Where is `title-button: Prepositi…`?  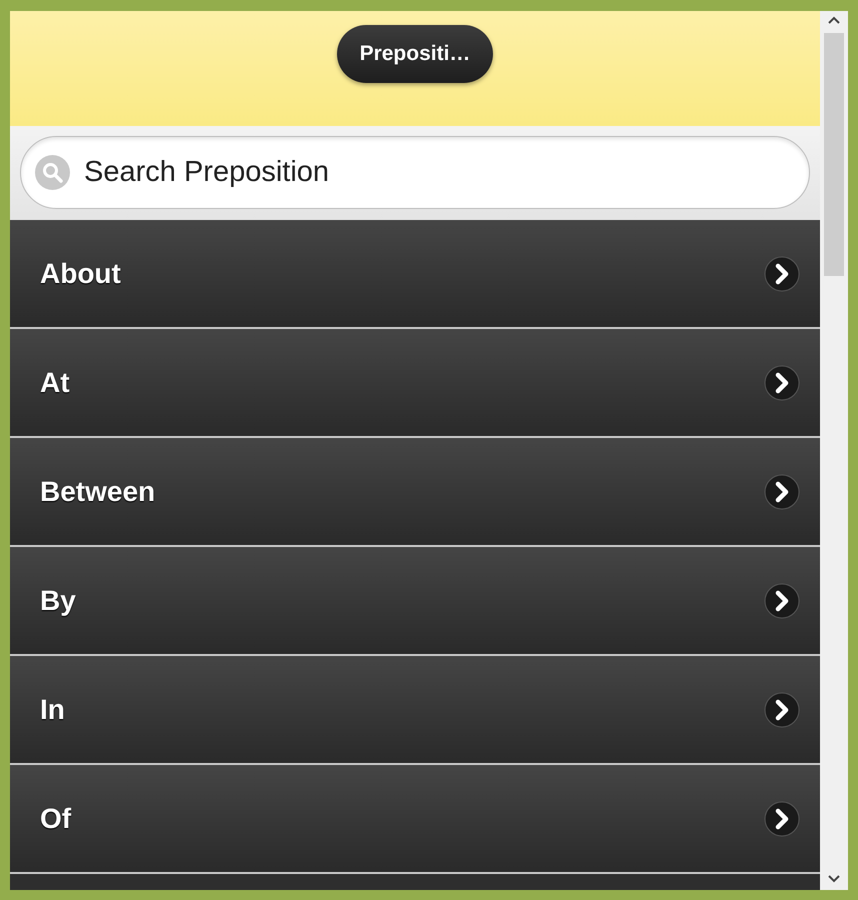 title-button: Prepositi… is located at coordinates (415, 54).